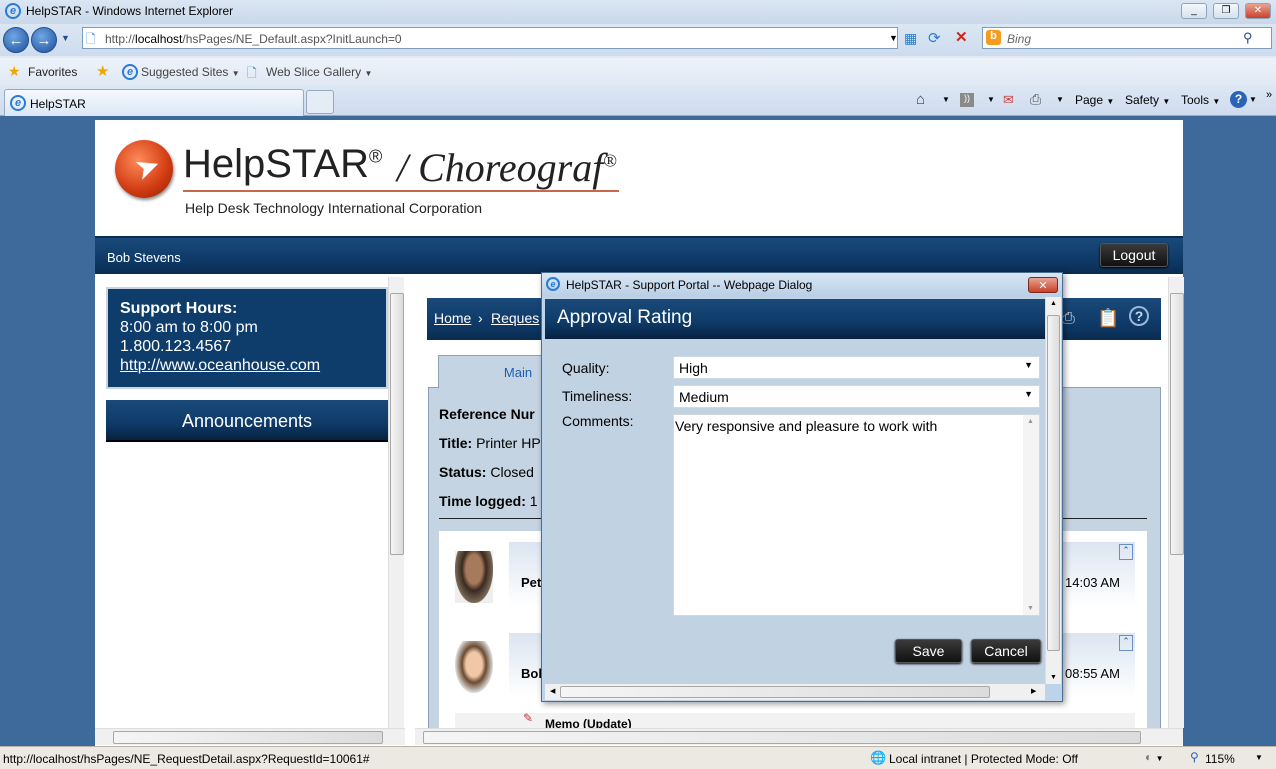  What do you see at coordinates (856, 396) in the screenshot?
I see `timeliness-select: Medium ▼` at bounding box center [856, 396].